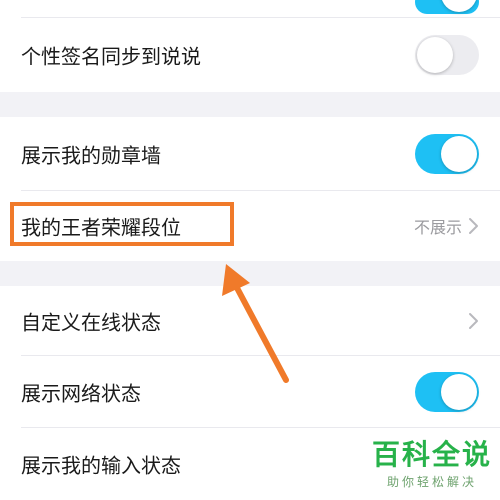  What do you see at coordinates (81, 393) in the screenshot?
I see `network-status-label: 展示网络状态` at bounding box center [81, 393].